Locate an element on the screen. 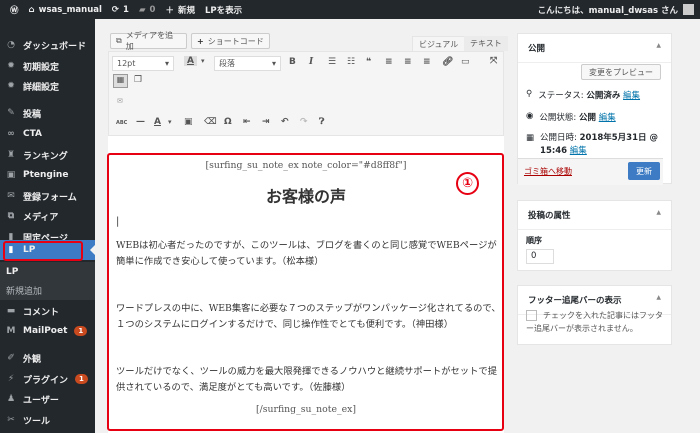 Image resolution: width=700 pixels, height=433 pixels. brush-icon: ✐ is located at coordinates (11, 358).